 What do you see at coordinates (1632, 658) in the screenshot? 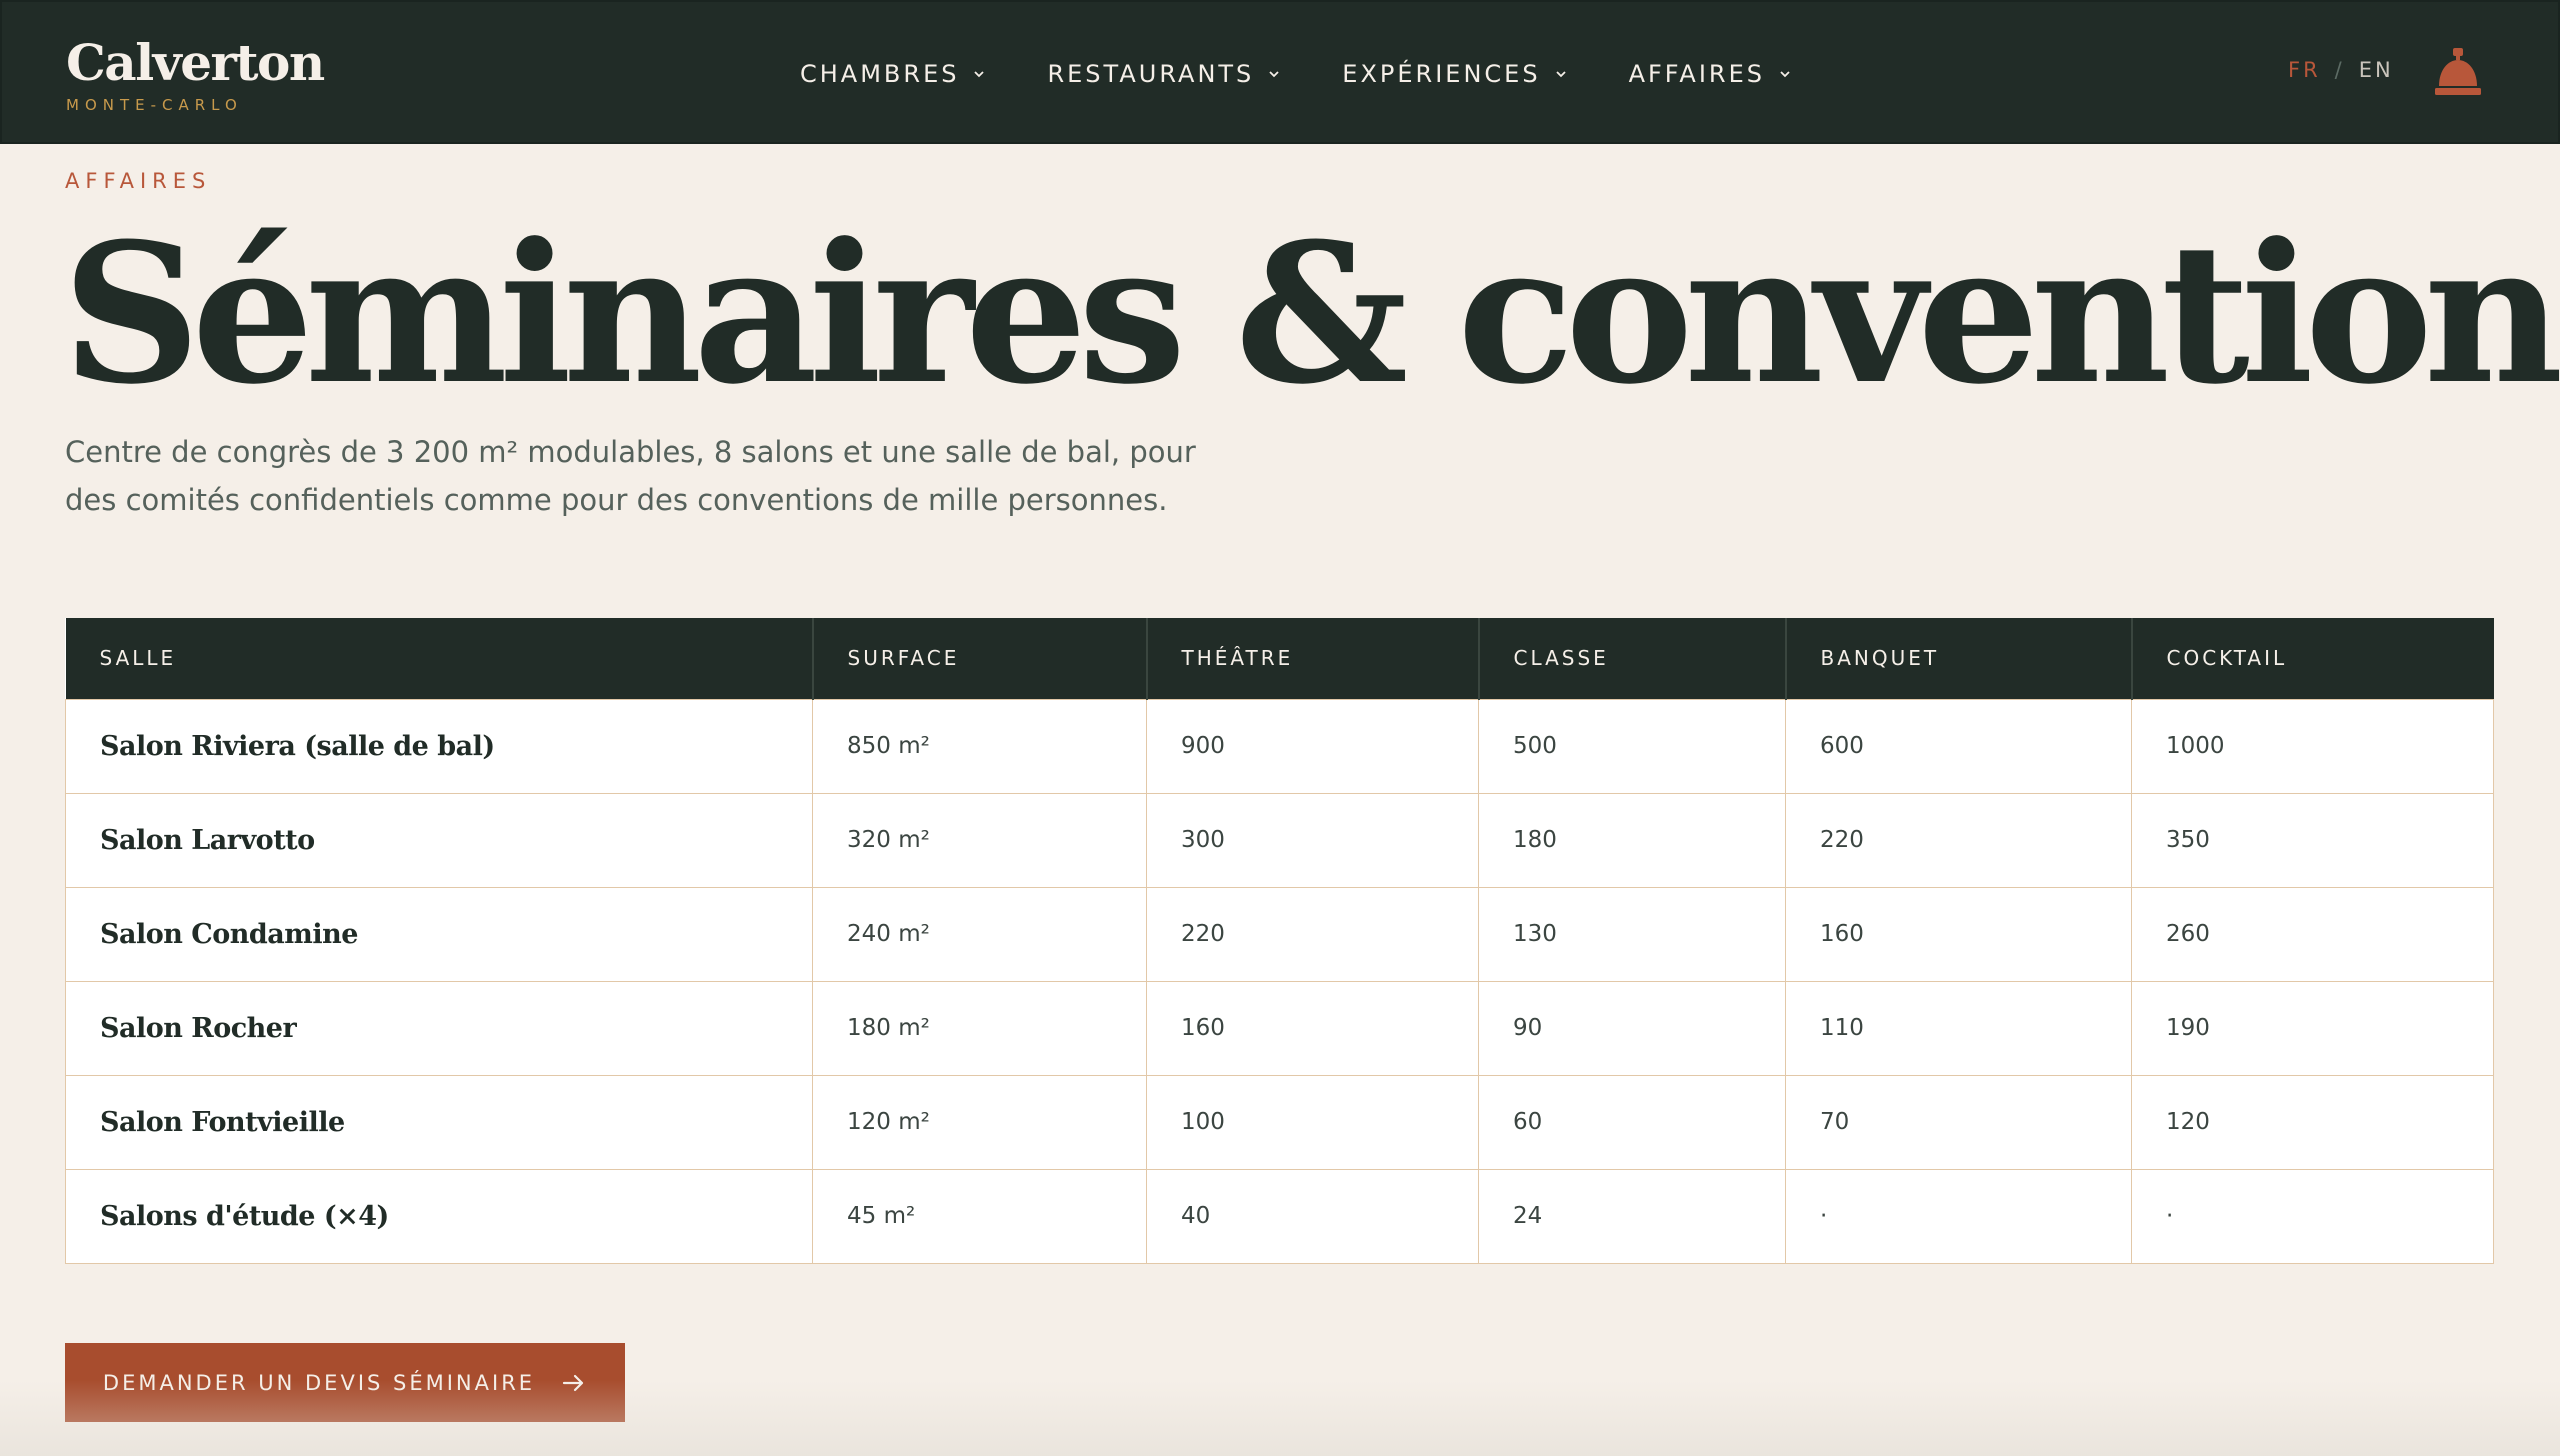
I see `column-header-classe: CLASSE` at bounding box center [1632, 658].